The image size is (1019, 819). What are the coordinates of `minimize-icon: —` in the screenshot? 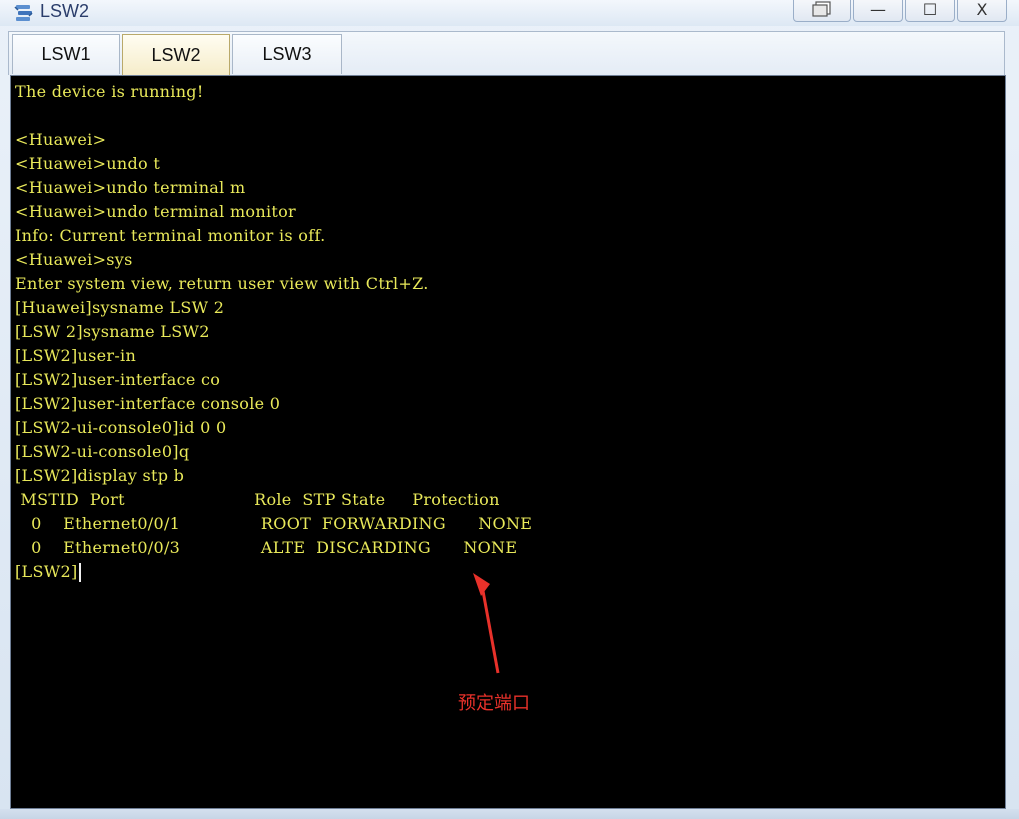 It's located at (878, 9).